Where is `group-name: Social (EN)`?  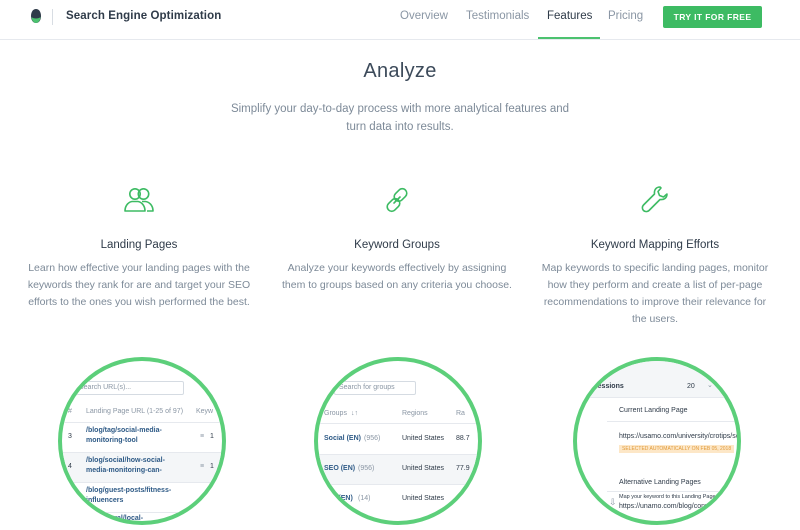
group-name: Social (EN) is located at coordinates (342, 438).